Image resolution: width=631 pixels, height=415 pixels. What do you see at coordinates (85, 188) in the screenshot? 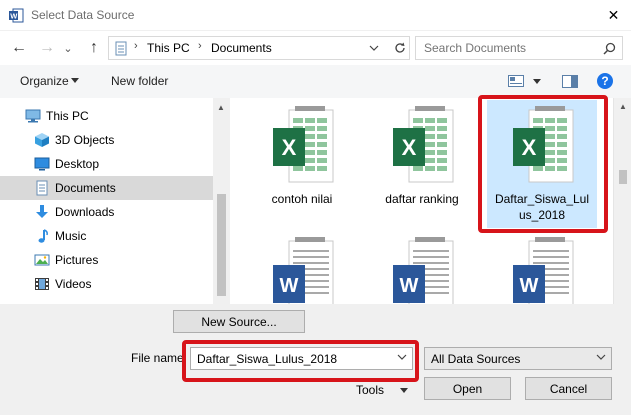
I see `sidebar-item-label: Documents` at bounding box center [85, 188].